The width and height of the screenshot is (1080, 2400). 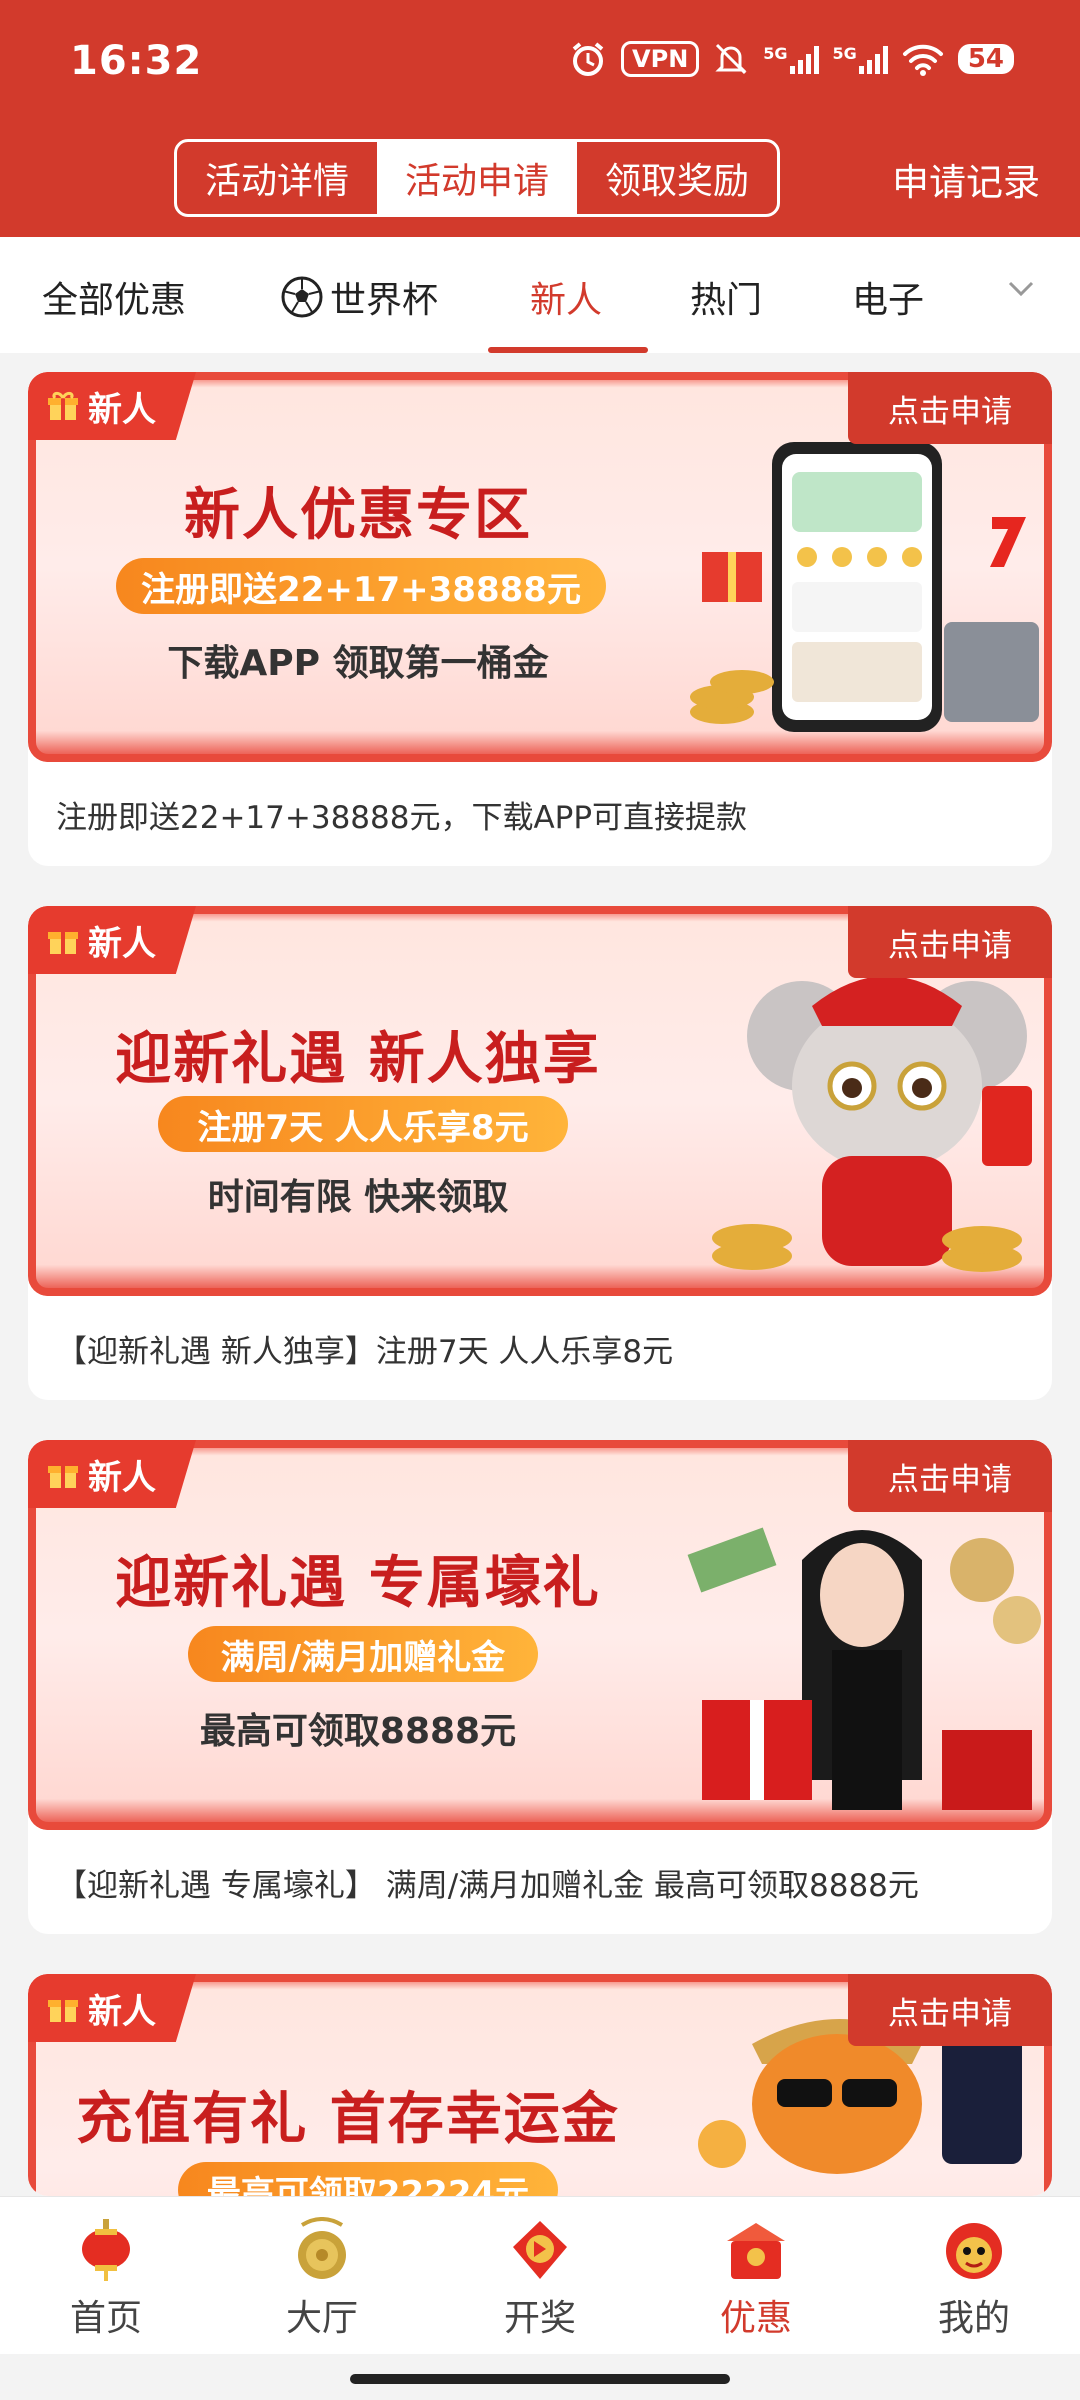 What do you see at coordinates (105, 2318) in the screenshot?
I see `nav-home-label: 首页` at bounding box center [105, 2318].